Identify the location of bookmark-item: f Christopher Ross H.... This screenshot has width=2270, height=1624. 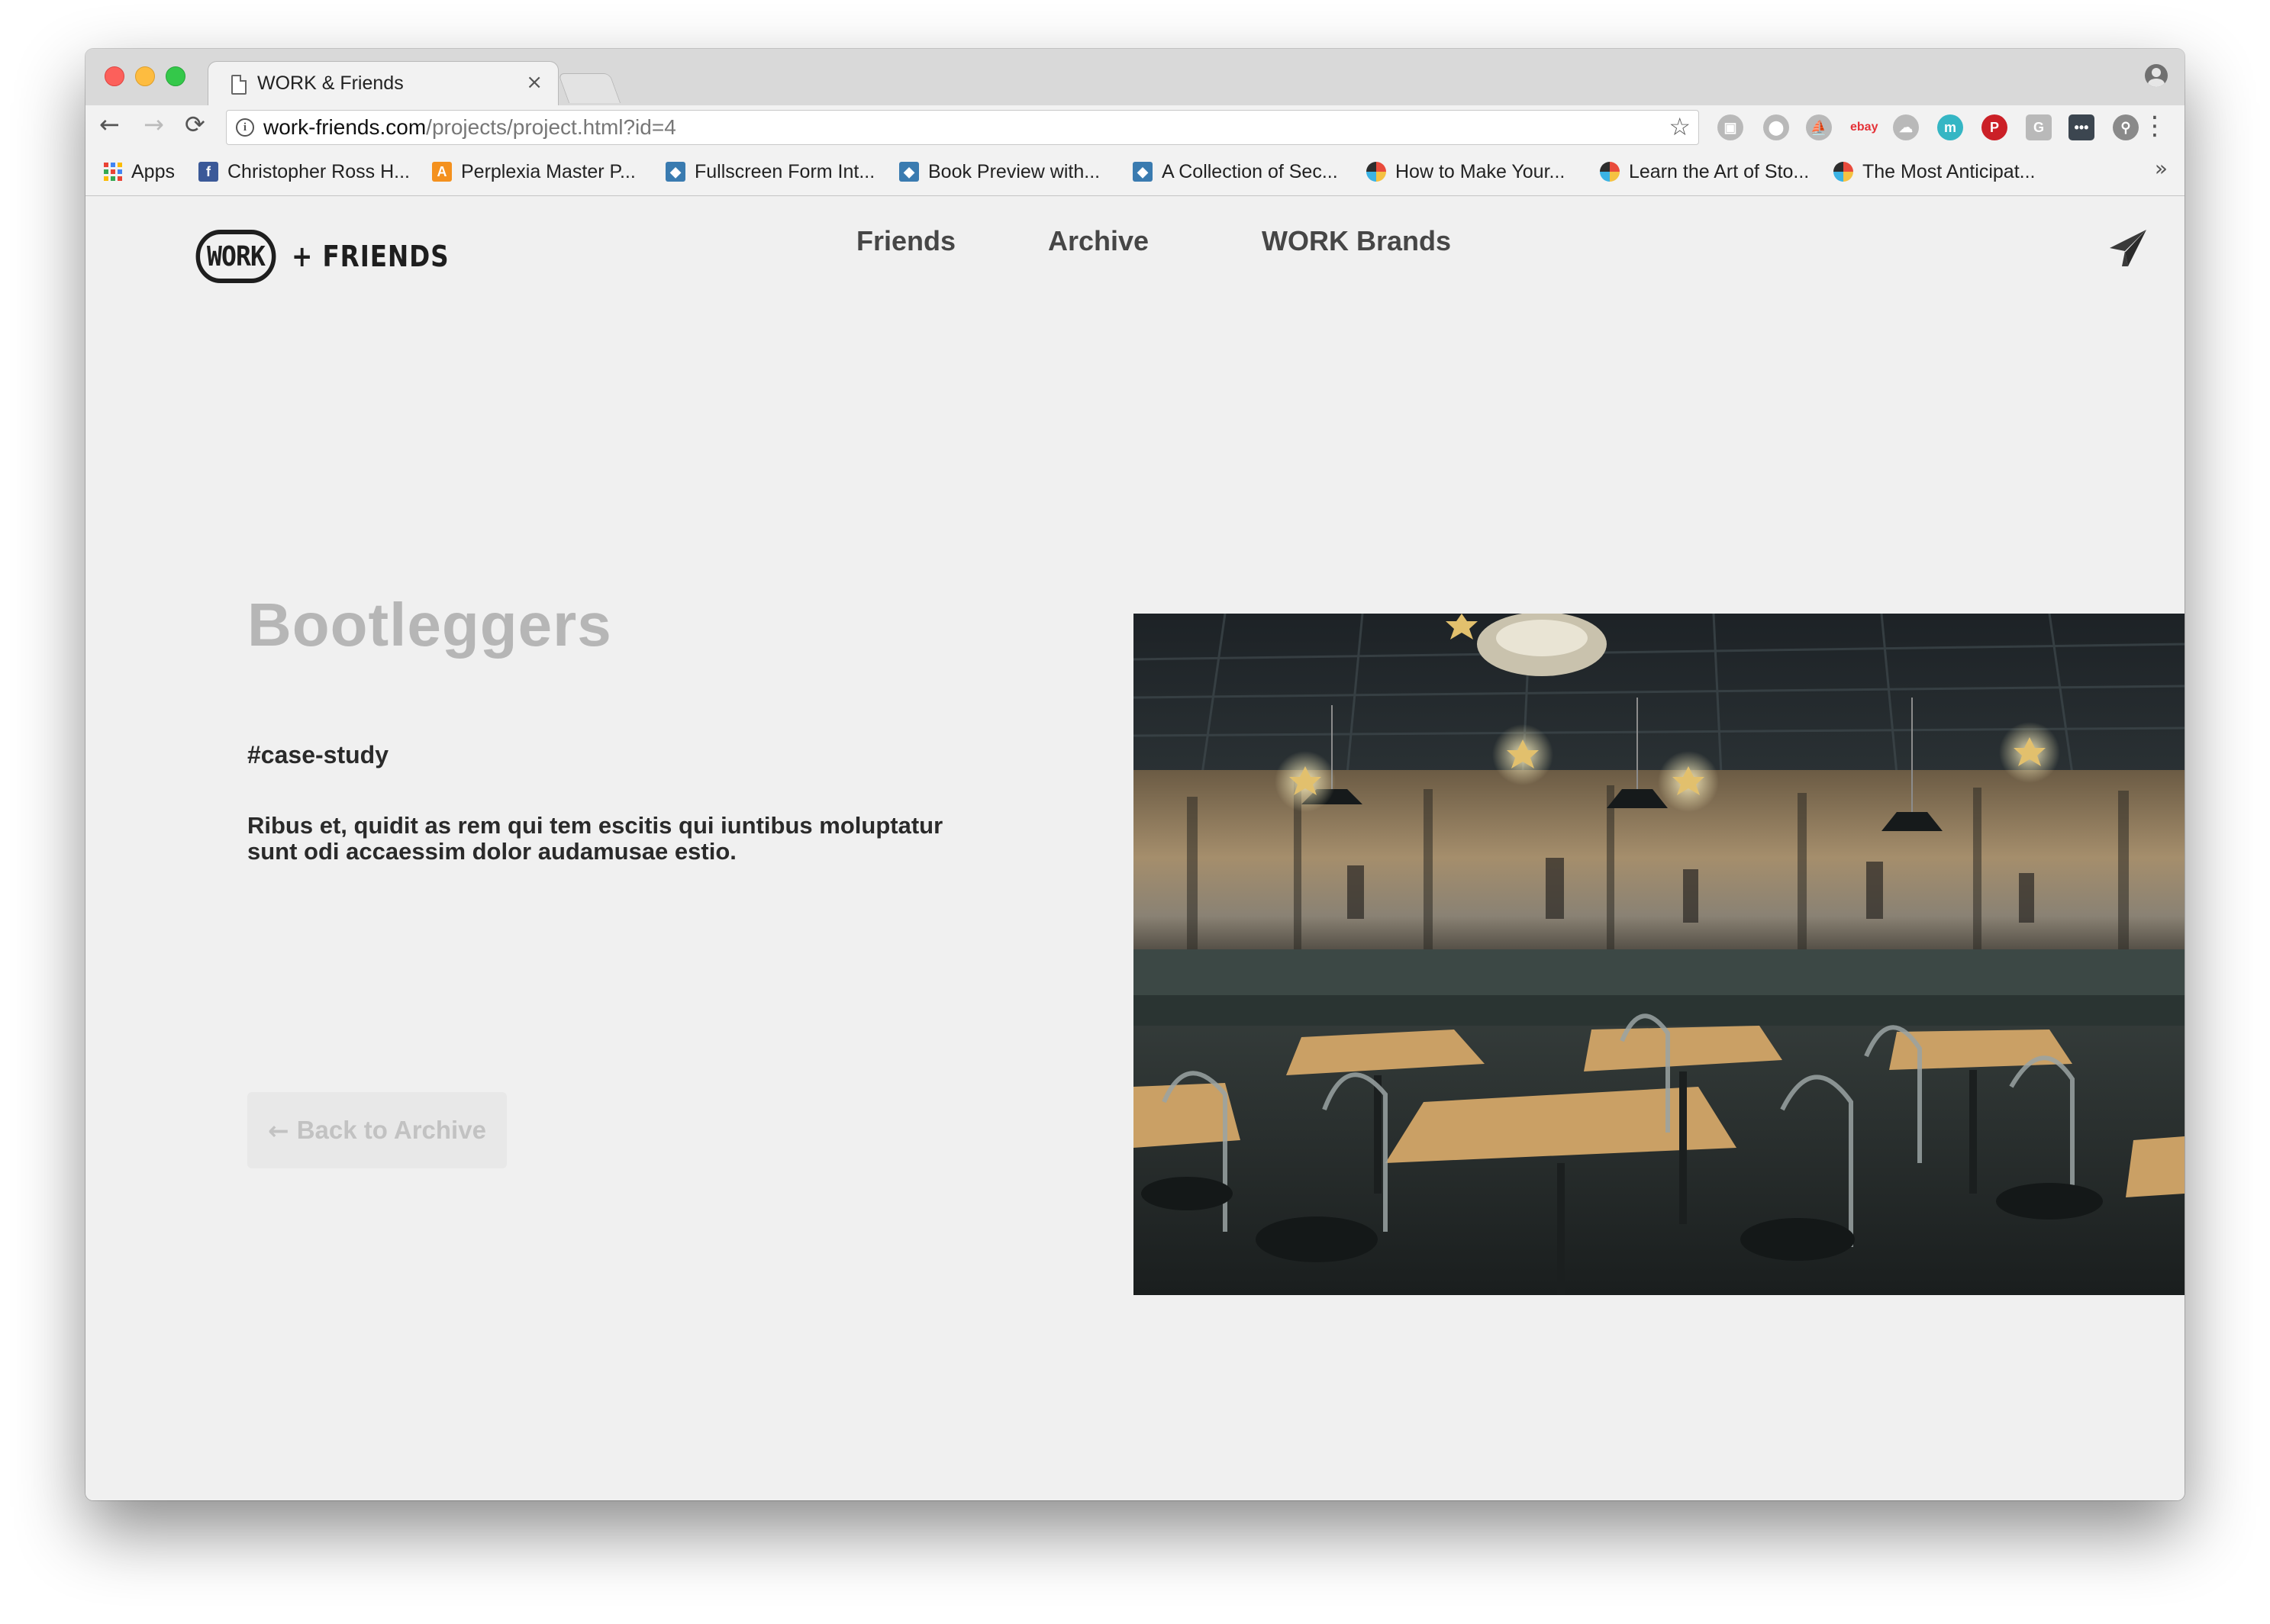
(304, 172).